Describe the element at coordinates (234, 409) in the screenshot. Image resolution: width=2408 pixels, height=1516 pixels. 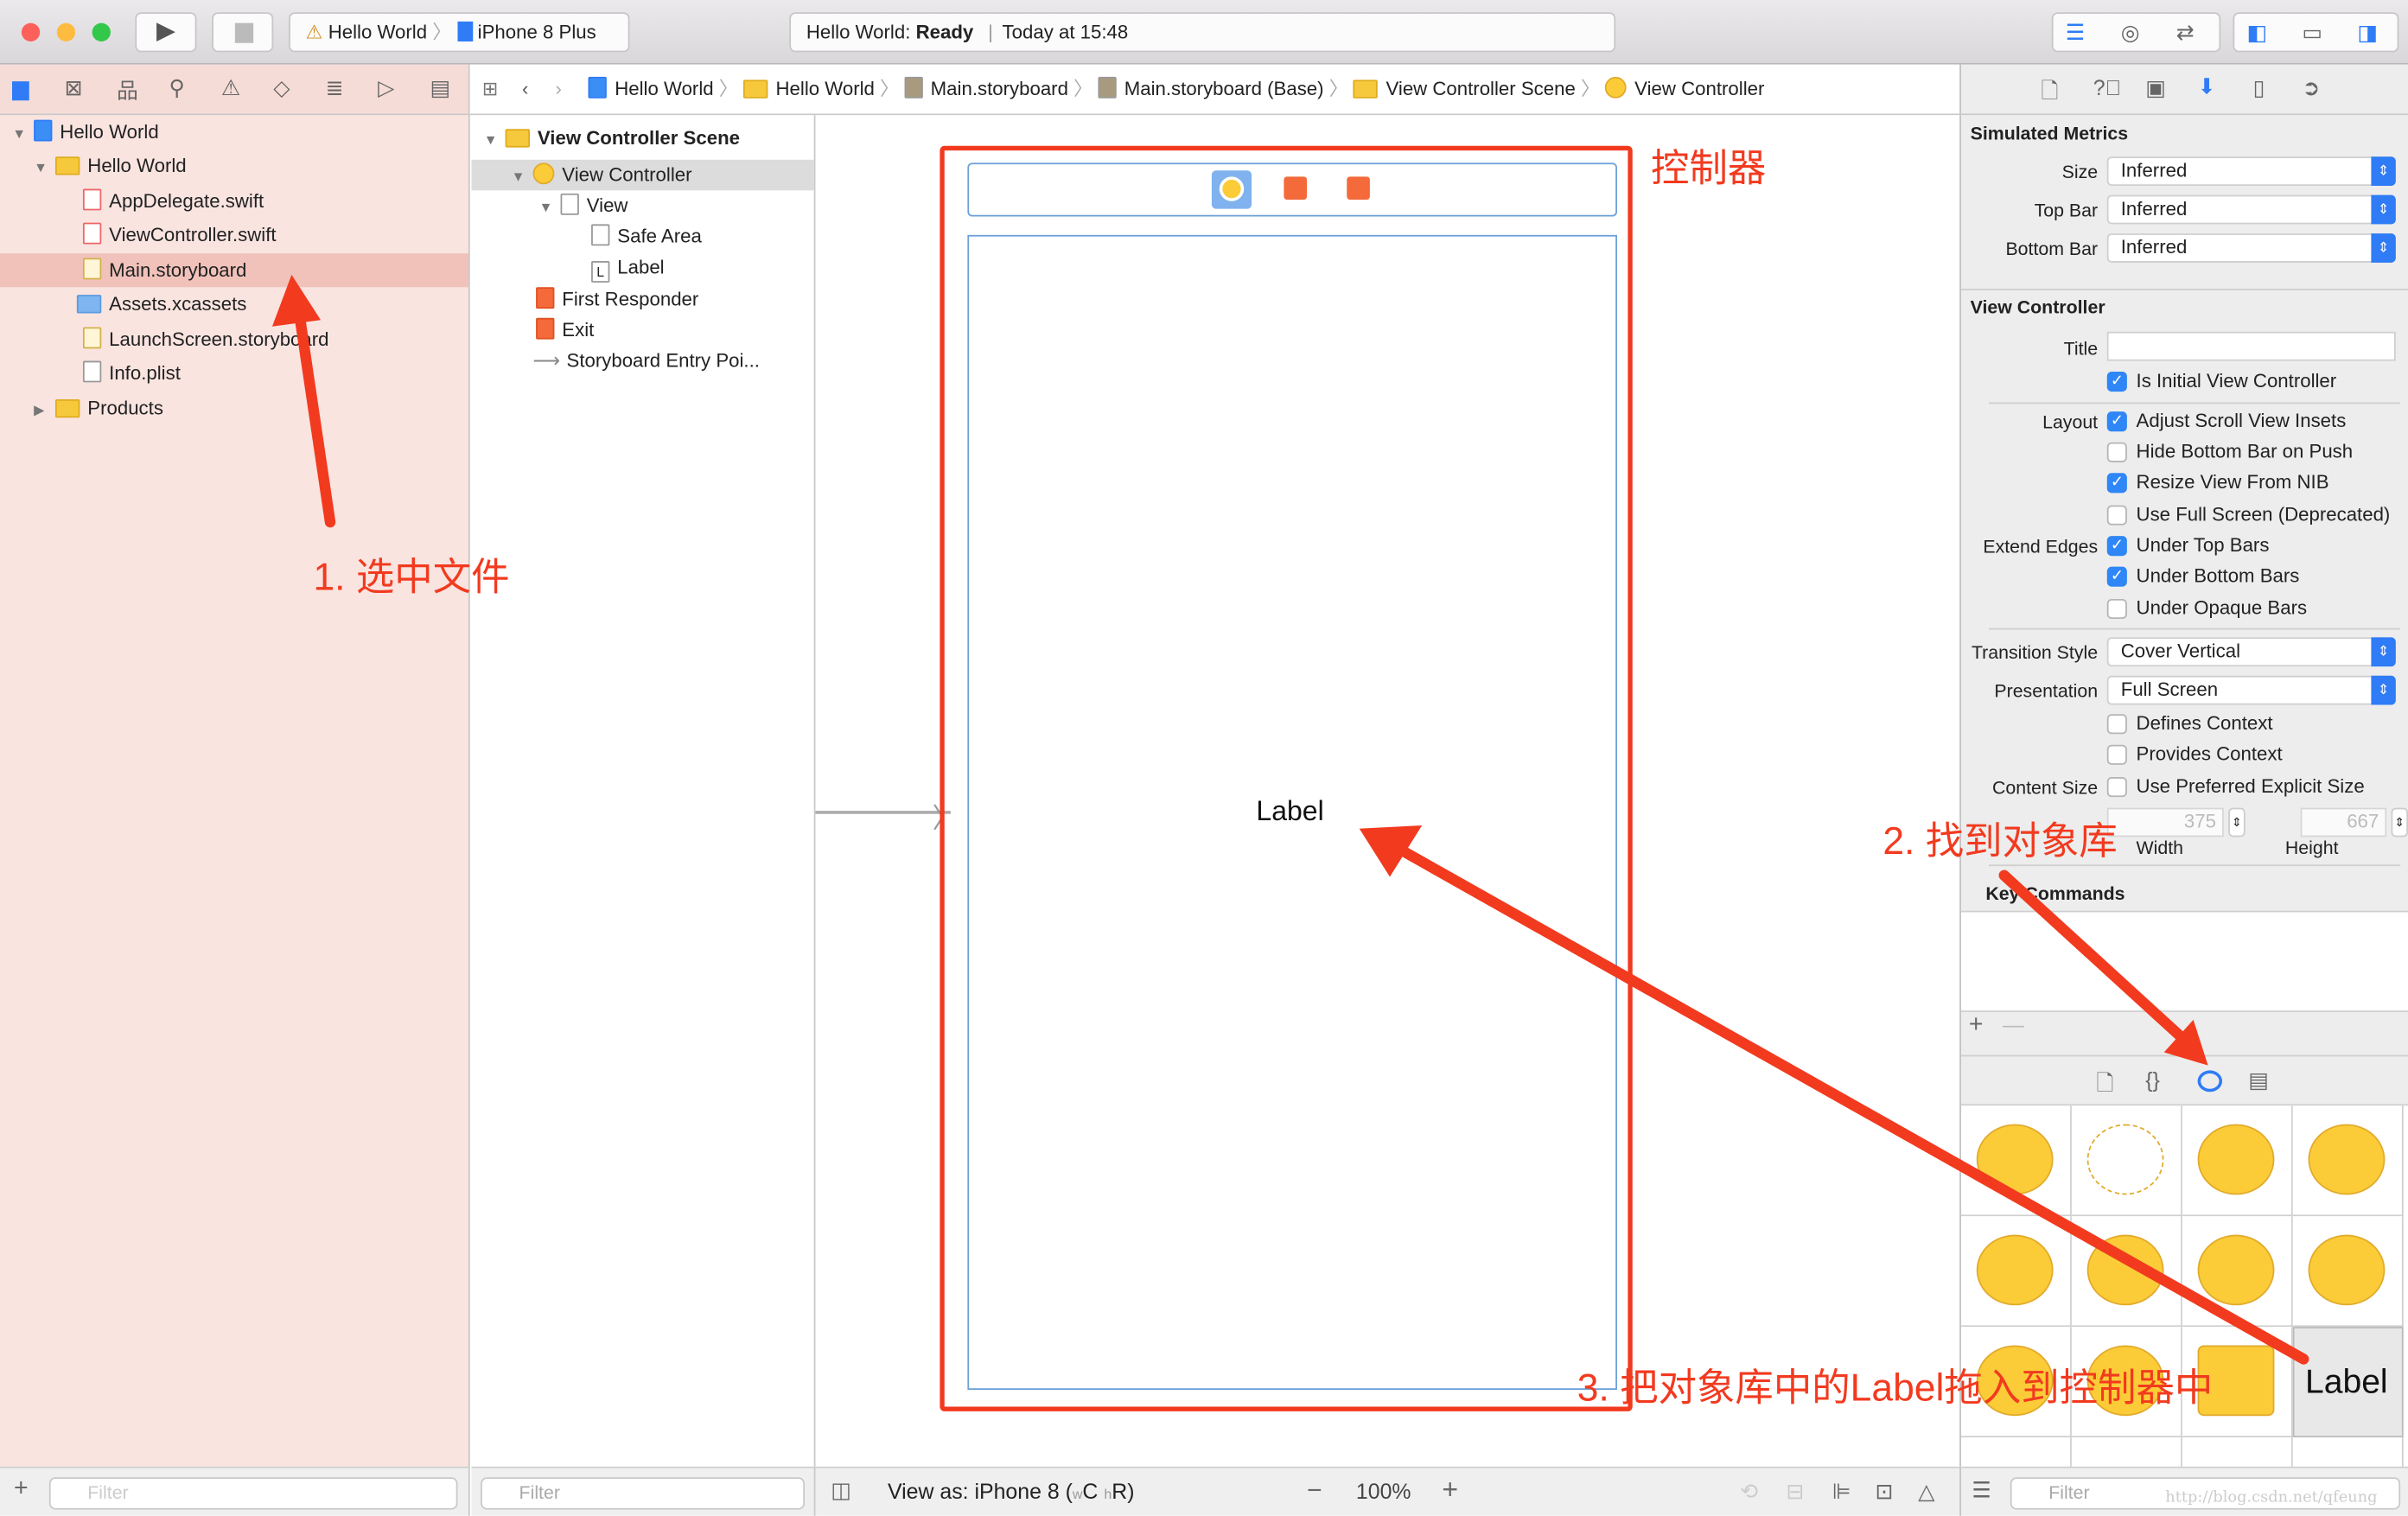
I see `nav-item: ▶ Products` at that location.